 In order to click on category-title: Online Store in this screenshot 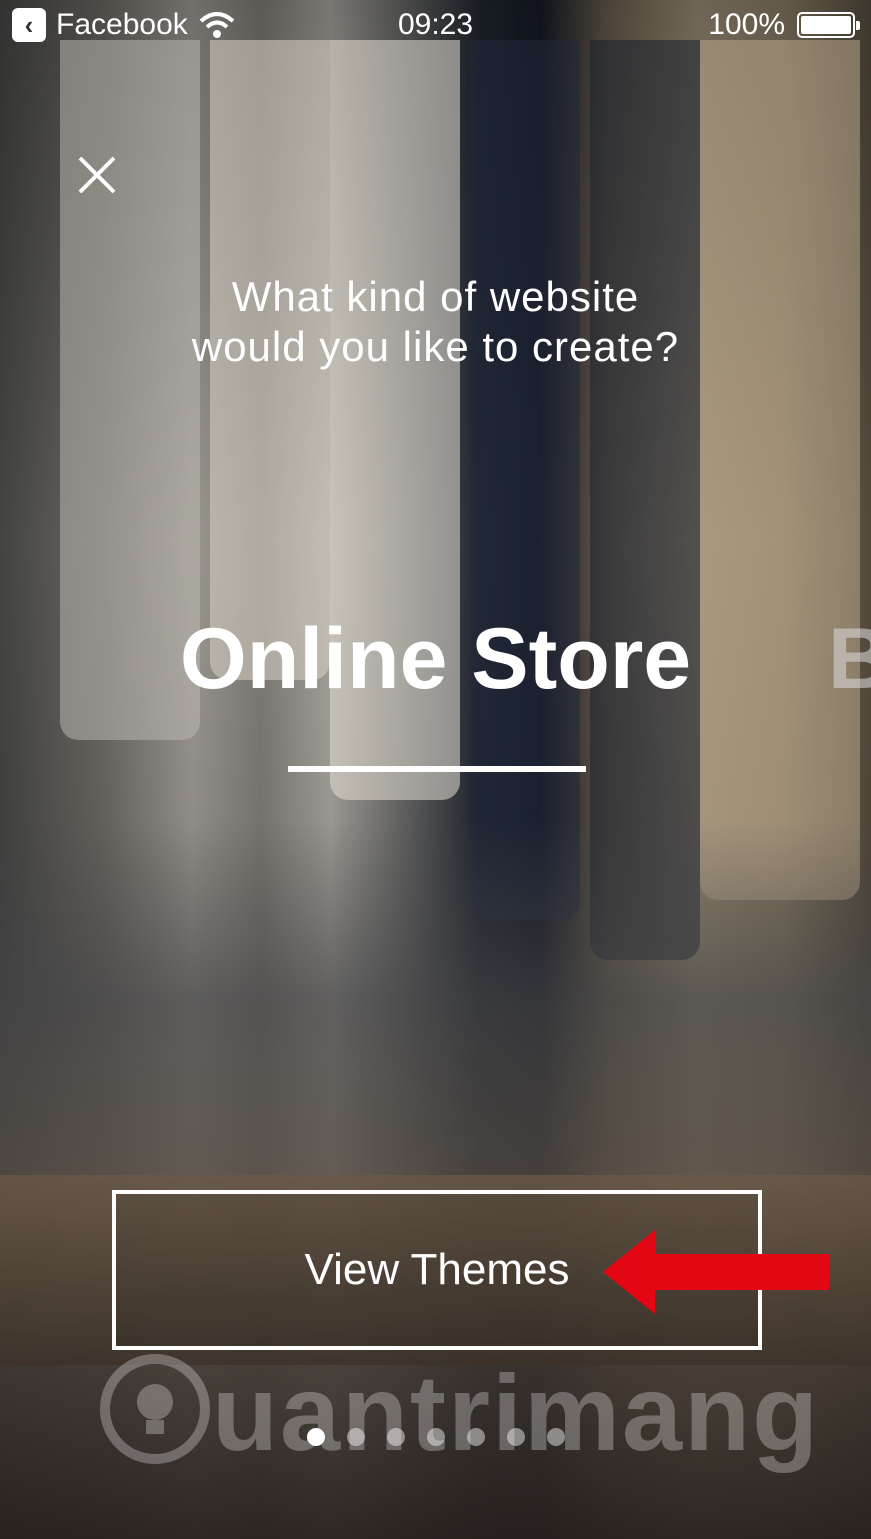, I will do `click(435, 659)`.